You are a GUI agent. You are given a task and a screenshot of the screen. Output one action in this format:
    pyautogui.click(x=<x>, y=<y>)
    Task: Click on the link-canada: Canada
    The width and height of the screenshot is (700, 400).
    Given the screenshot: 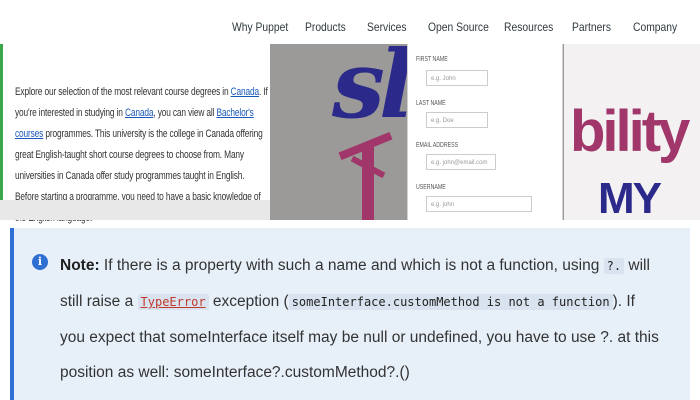 What is the action you would take?
    pyautogui.click(x=245, y=92)
    